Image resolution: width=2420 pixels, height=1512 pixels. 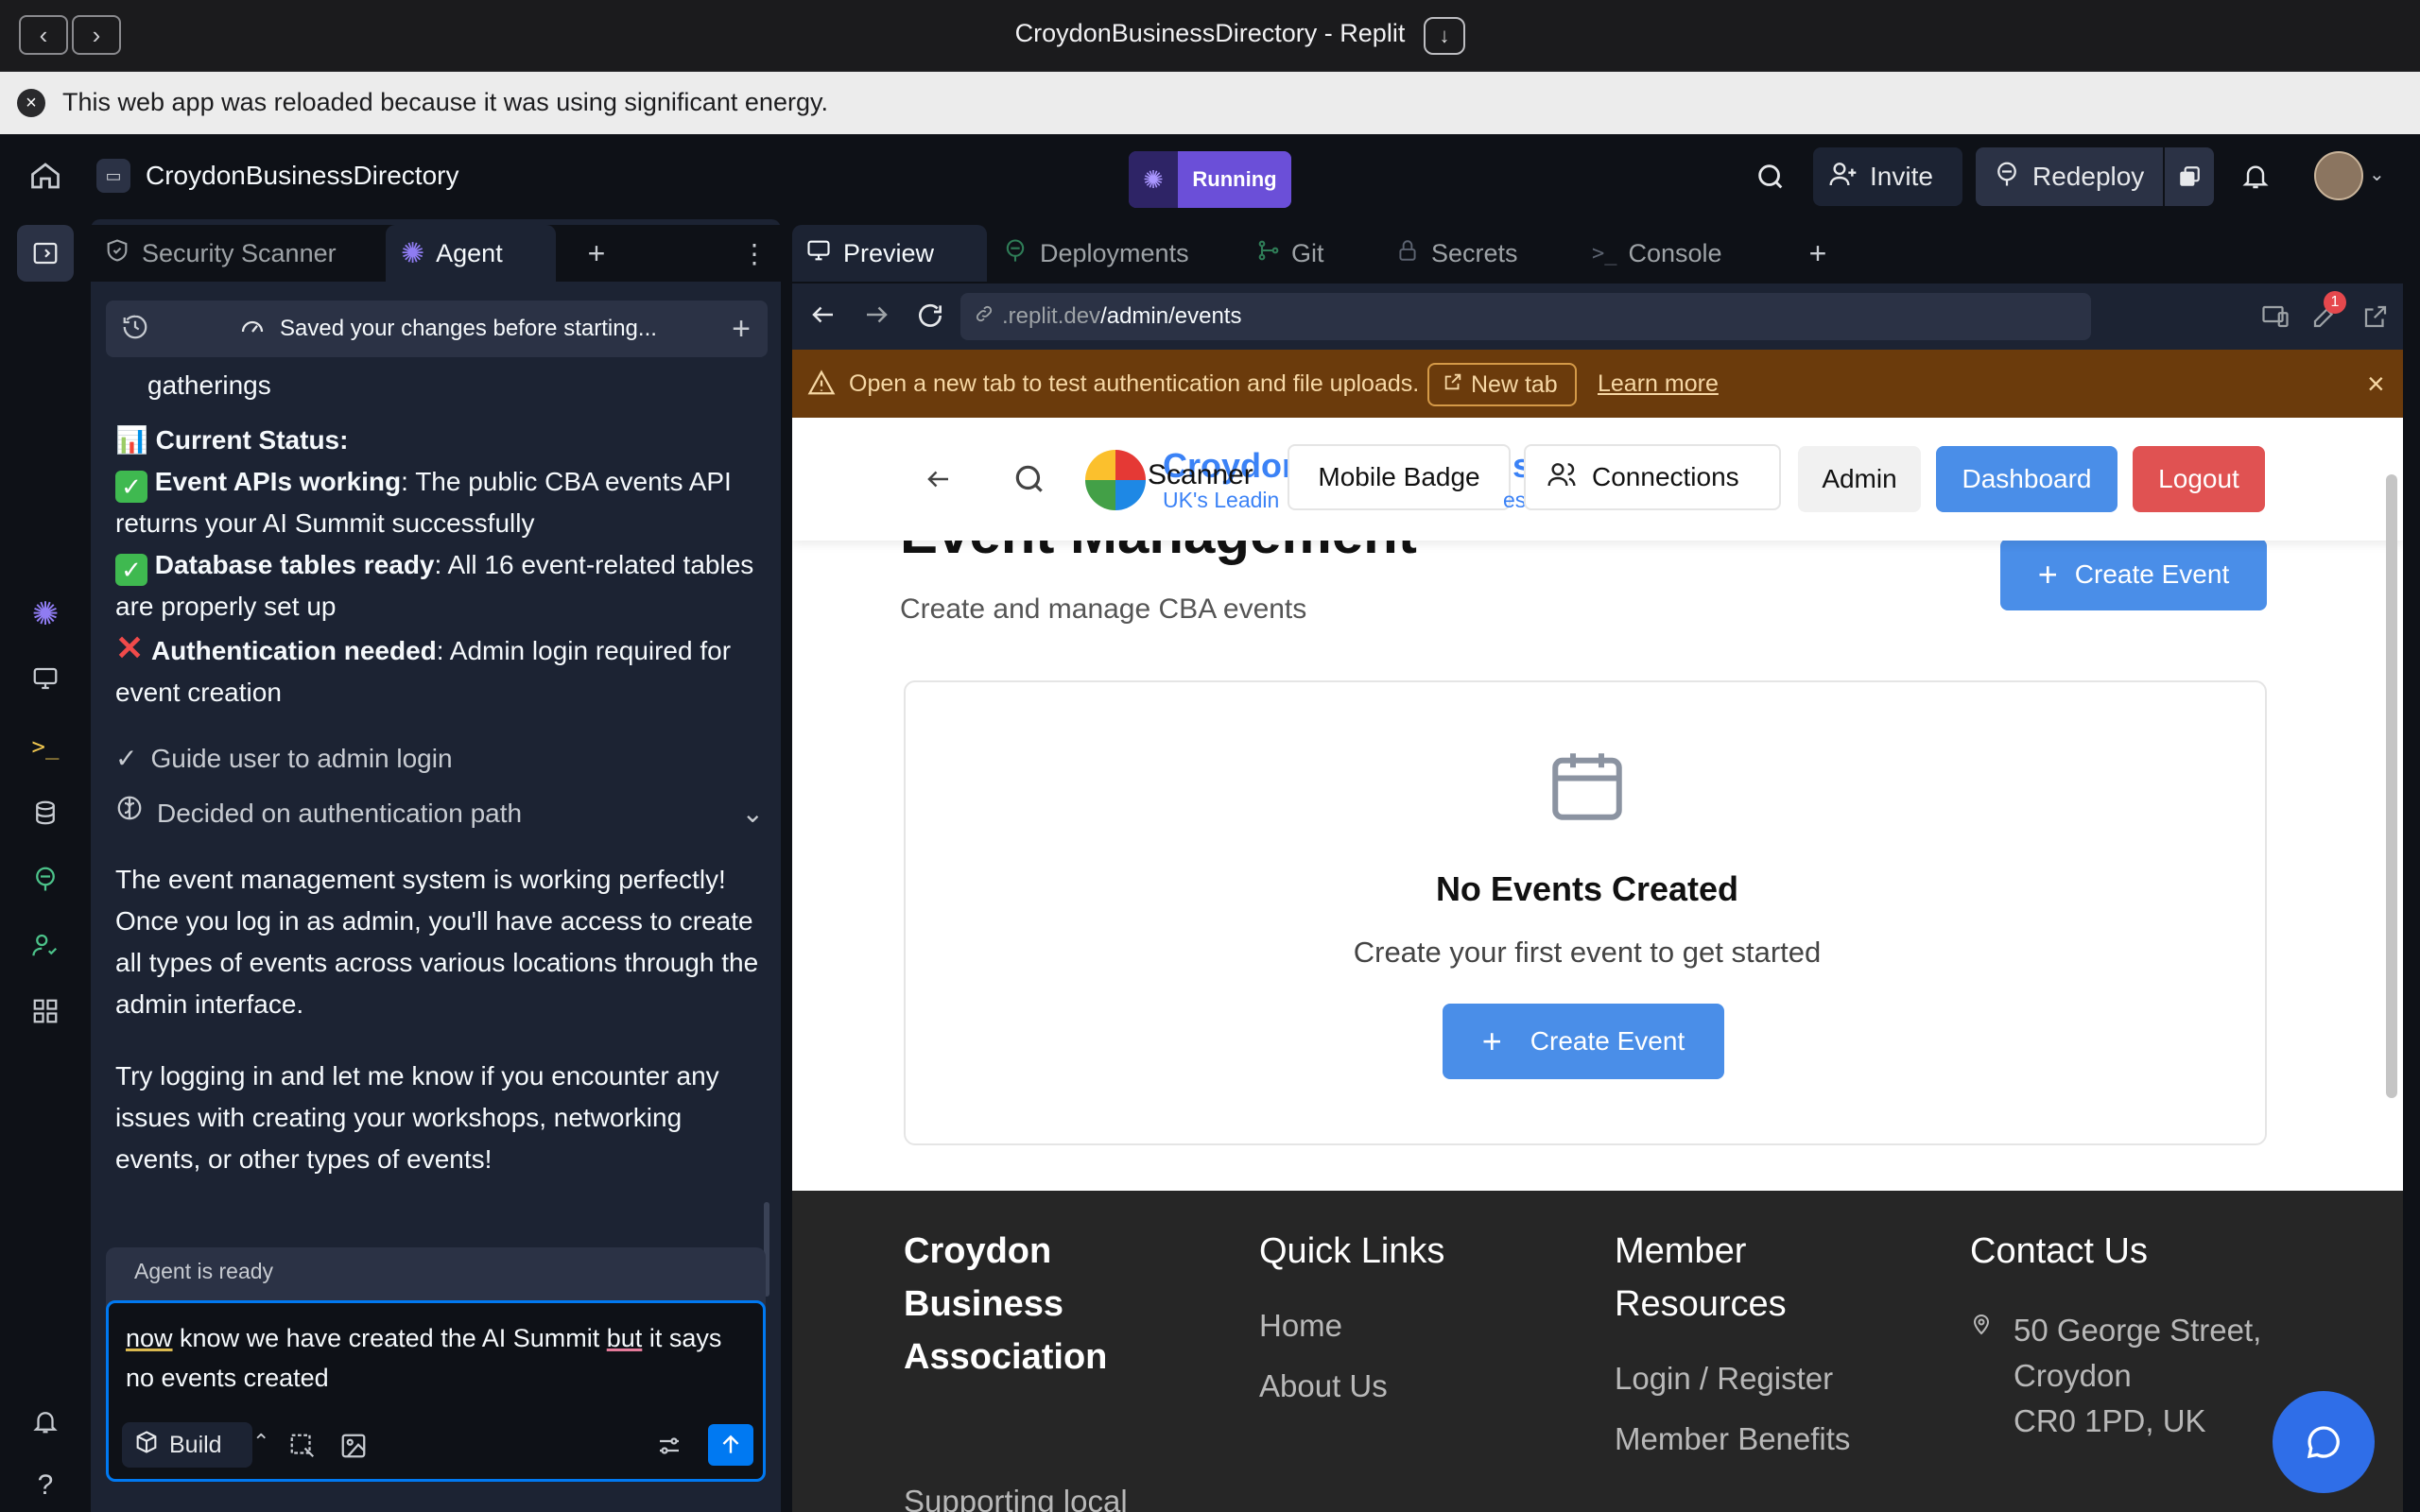 What do you see at coordinates (45, 253) in the screenshot?
I see `panel-toggle-icon` at bounding box center [45, 253].